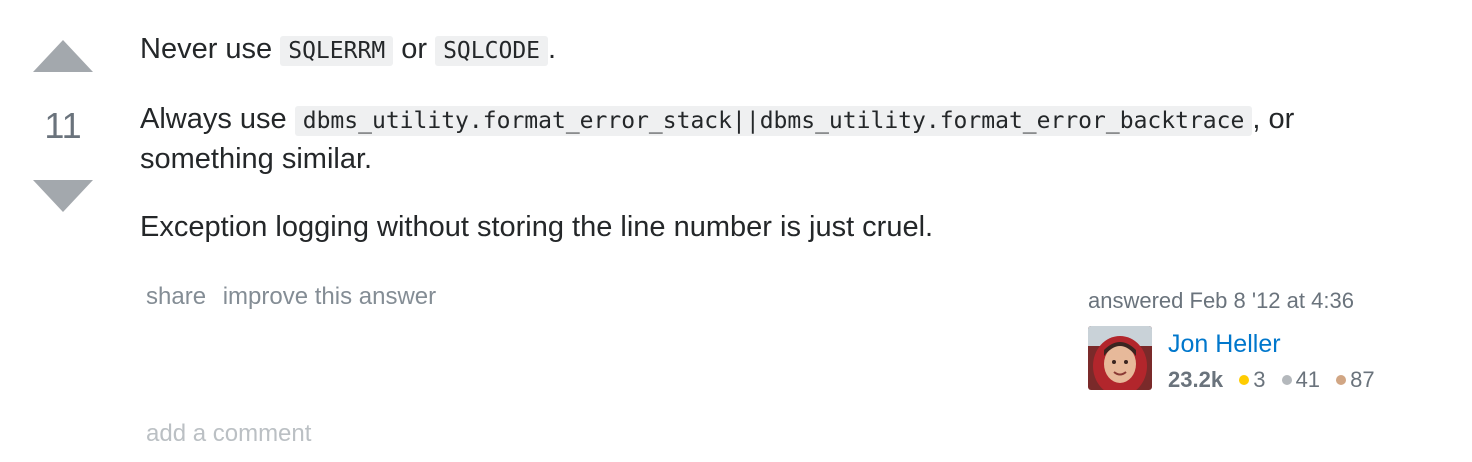 Image resolution: width=1472 pixels, height=462 pixels. I want to click on code-sqlcode: SQLCODE, so click(492, 51).